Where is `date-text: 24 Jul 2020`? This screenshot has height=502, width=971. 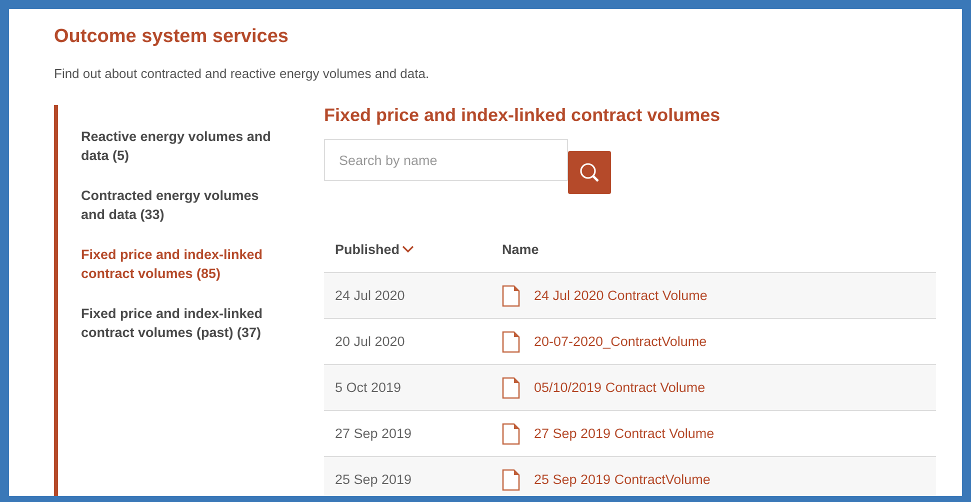
date-text: 24 Jul 2020 is located at coordinates (370, 295).